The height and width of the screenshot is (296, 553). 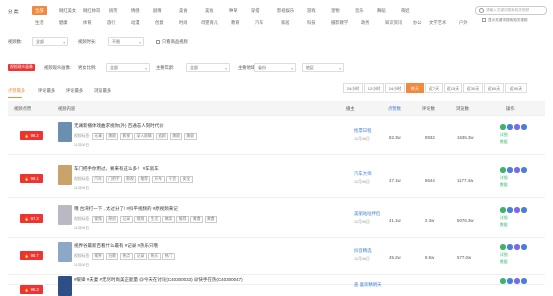 What do you see at coordinates (196, 219) in the screenshot?
I see `video-tag: 美食` at bounding box center [196, 219].